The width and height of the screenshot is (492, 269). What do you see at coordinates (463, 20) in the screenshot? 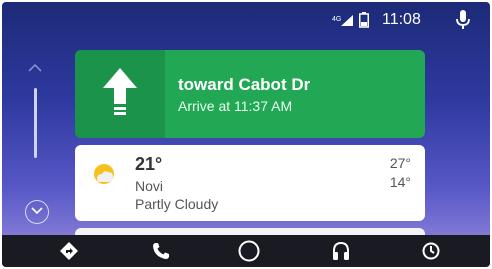
I see `mic-icon` at bounding box center [463, 20].